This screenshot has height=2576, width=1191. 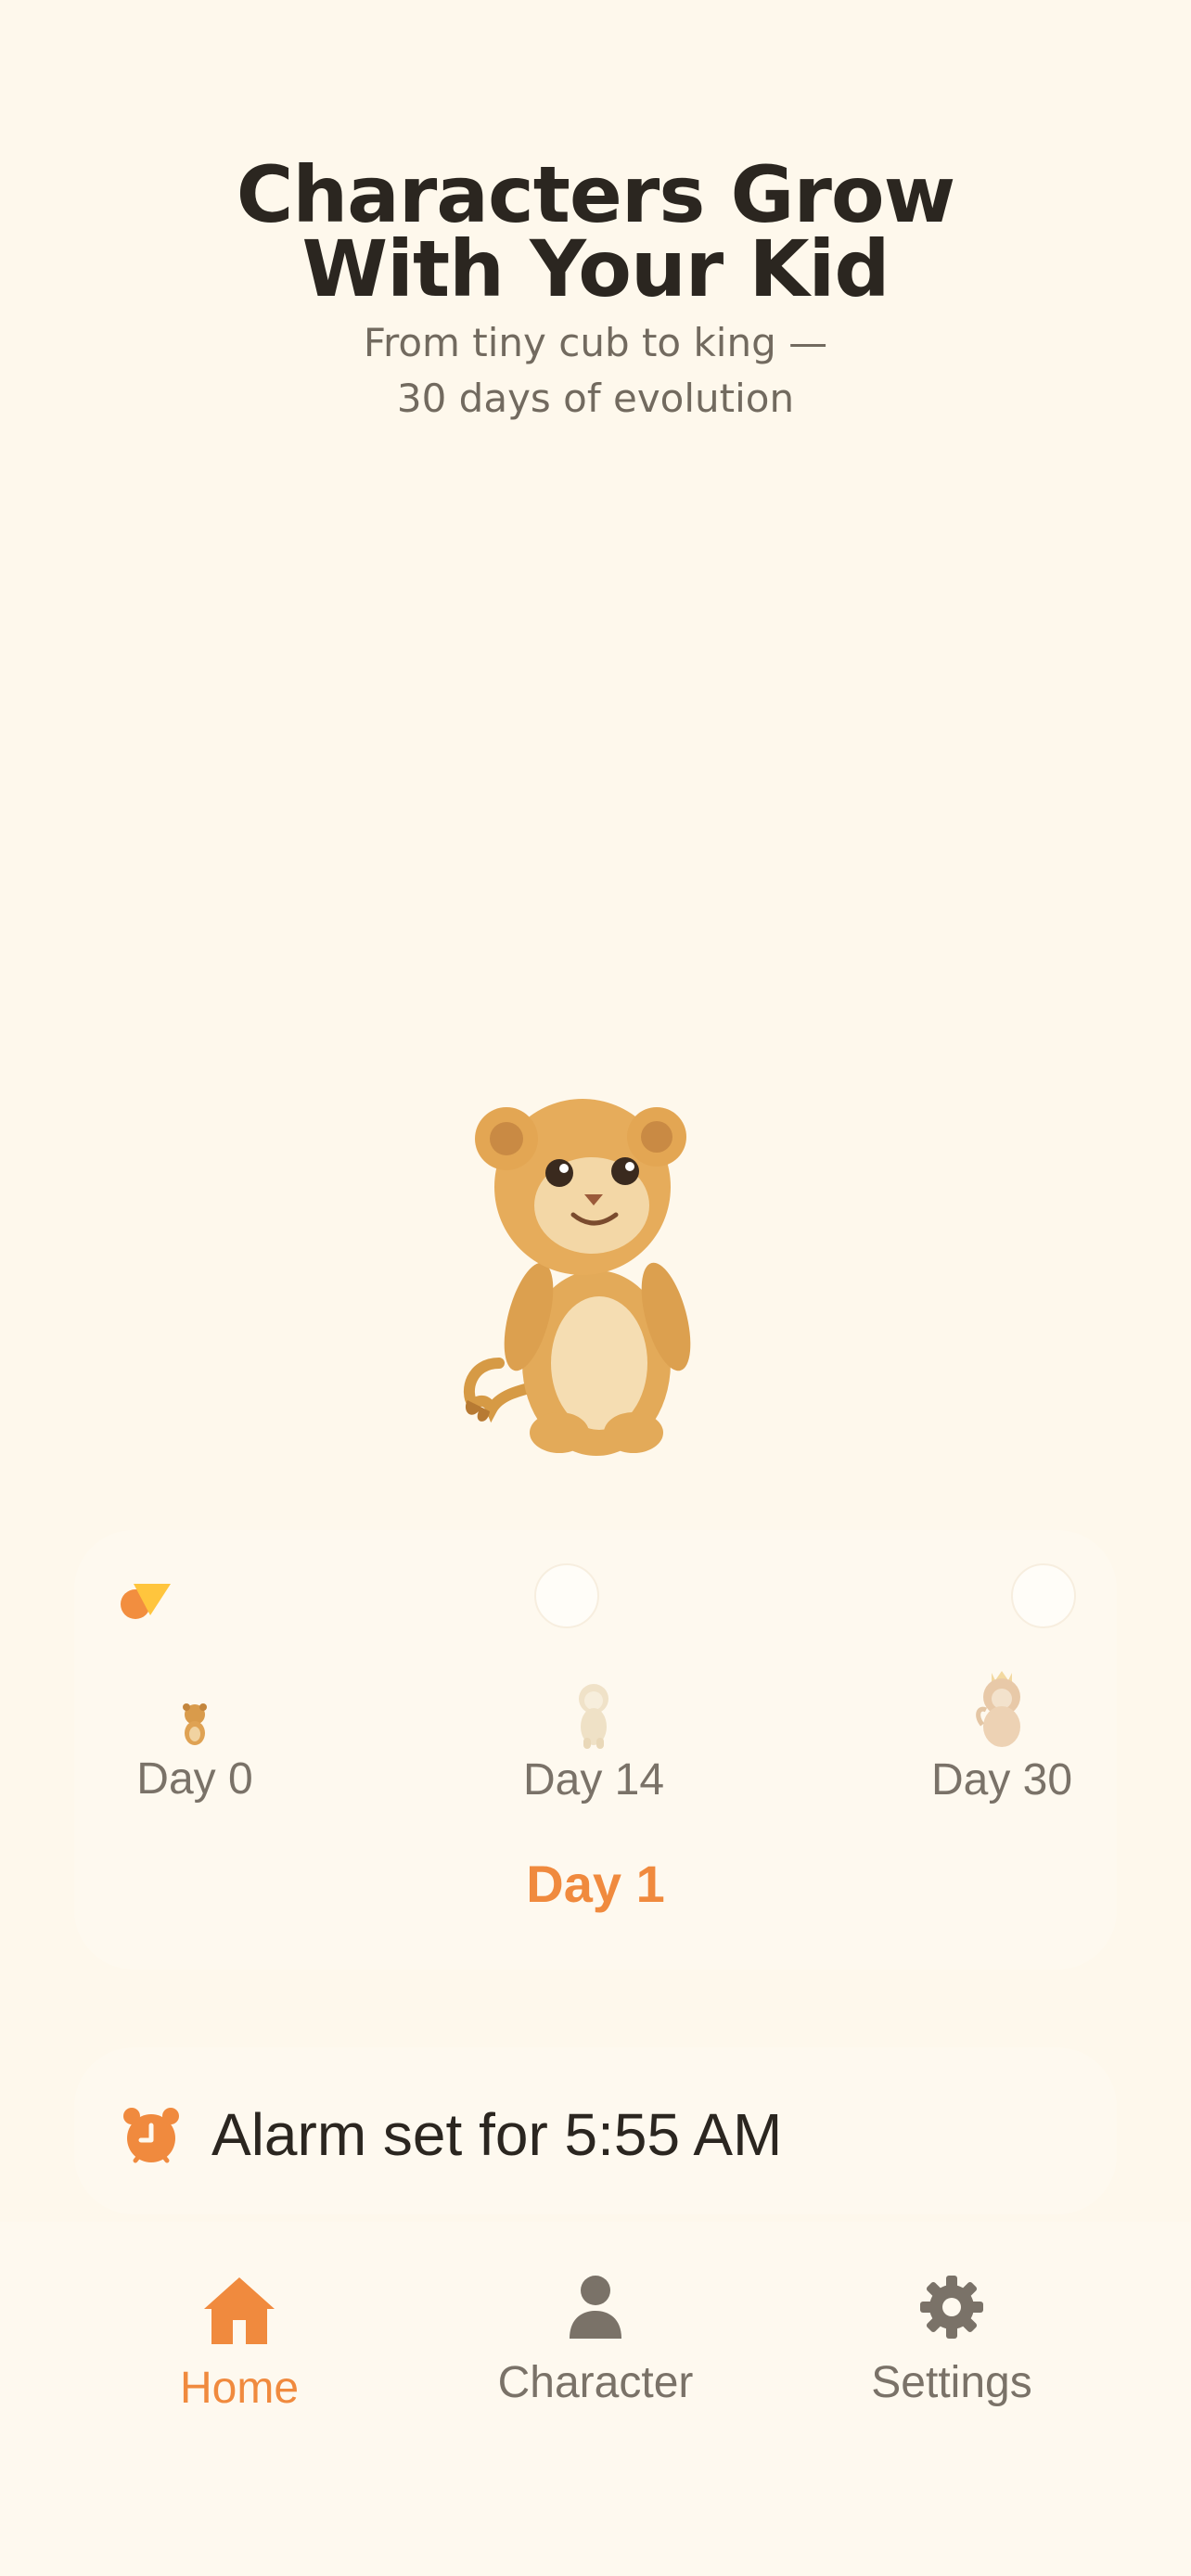 I want to click on tab-label: Settings, so click(x=951, y=2382).